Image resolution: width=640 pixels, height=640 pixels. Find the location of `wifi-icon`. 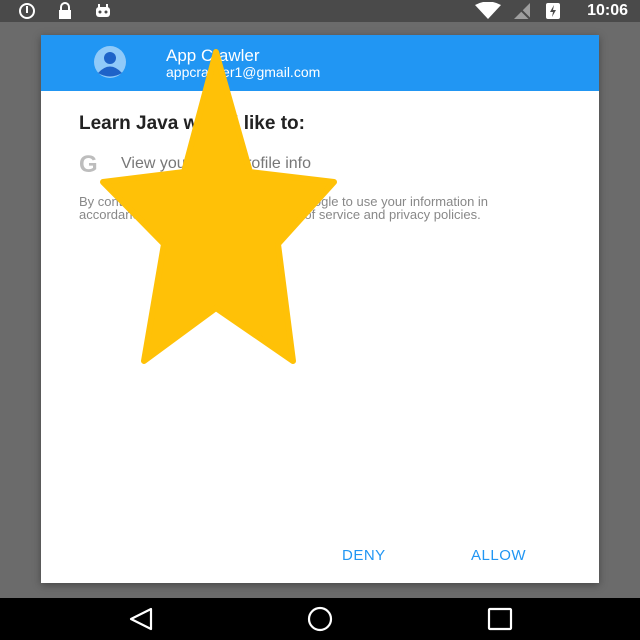

wifi-icon is located at coordinates (488, 11).